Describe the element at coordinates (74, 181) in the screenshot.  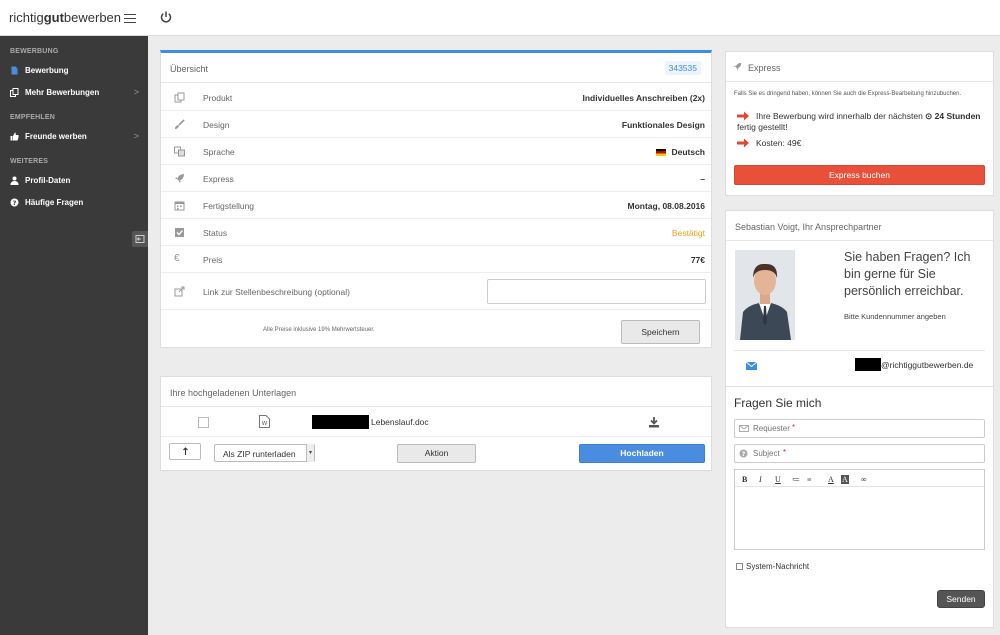
I see `sidebar-item-profil-daten: Profil-Daten` at that location.